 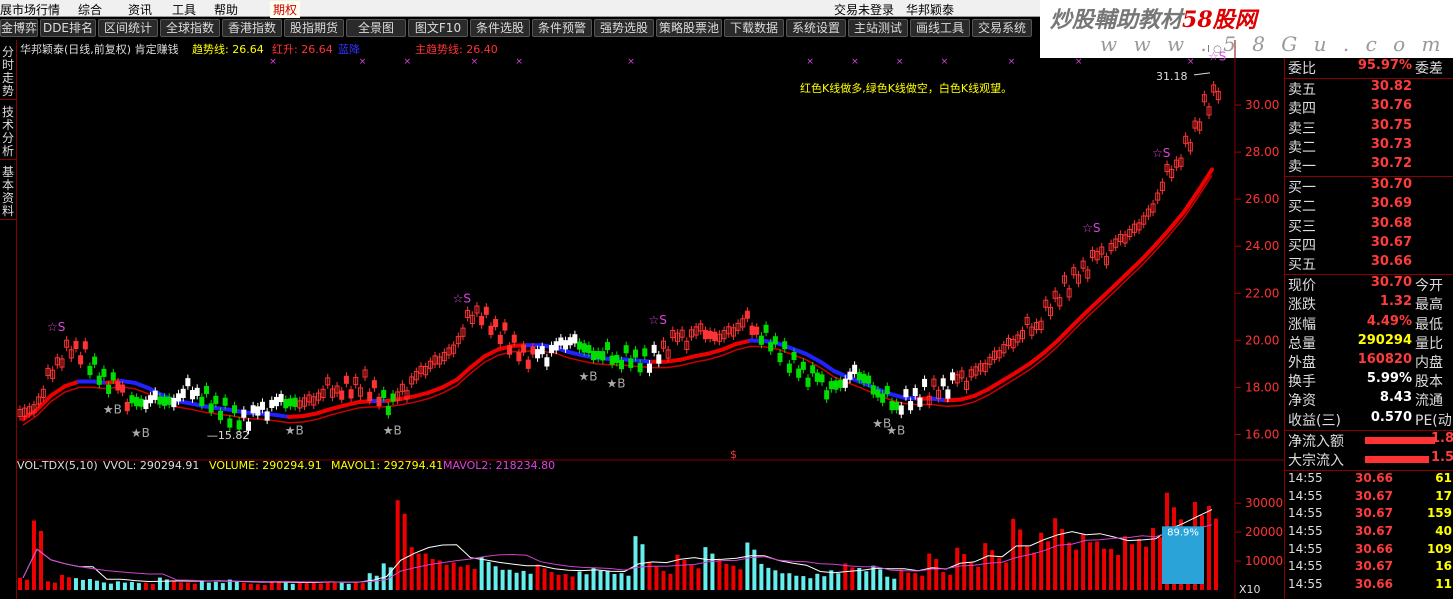 What do you see at coordinates (30, 9) in the screenshot?
I see `menu-market: 展市场行情` at bounding box center [30, 9].